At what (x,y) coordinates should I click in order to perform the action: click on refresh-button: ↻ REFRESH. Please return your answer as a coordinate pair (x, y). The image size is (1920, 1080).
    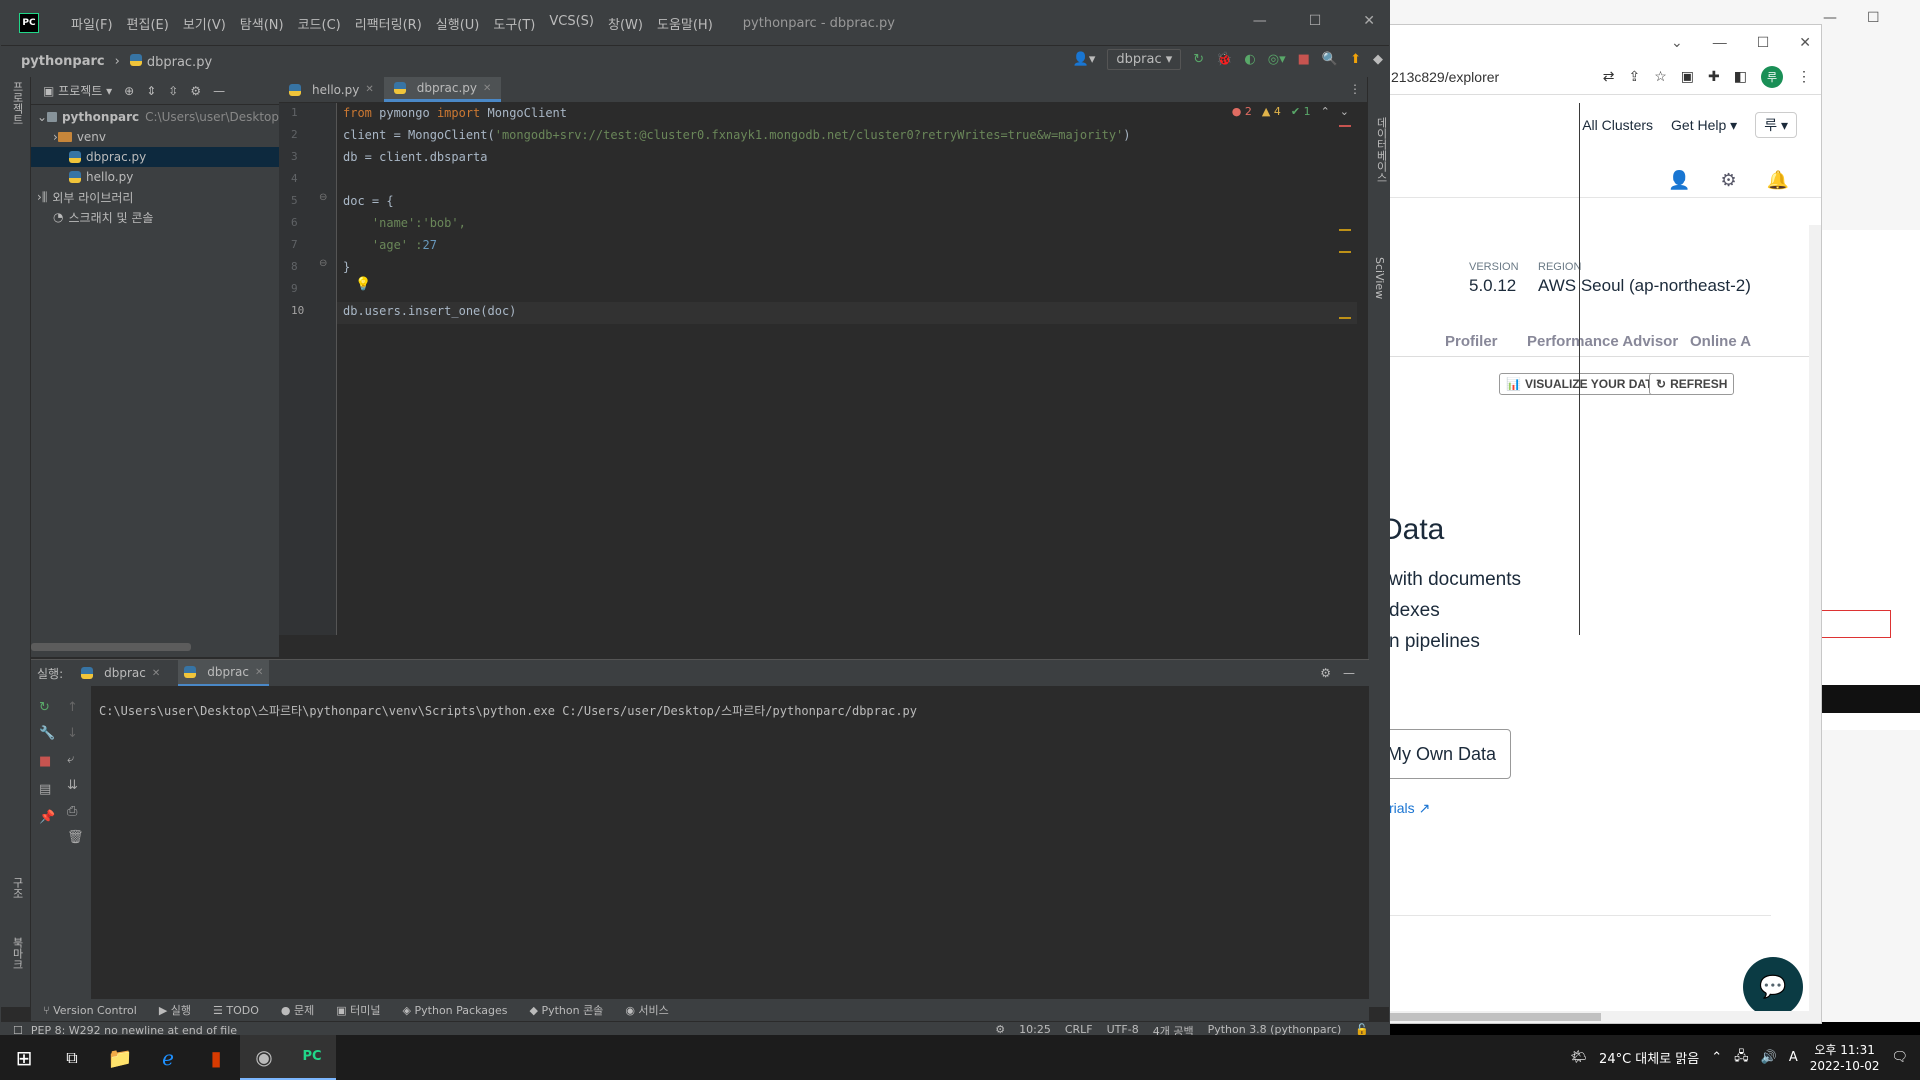
    Looking at the image, I should click on (1692, 384).